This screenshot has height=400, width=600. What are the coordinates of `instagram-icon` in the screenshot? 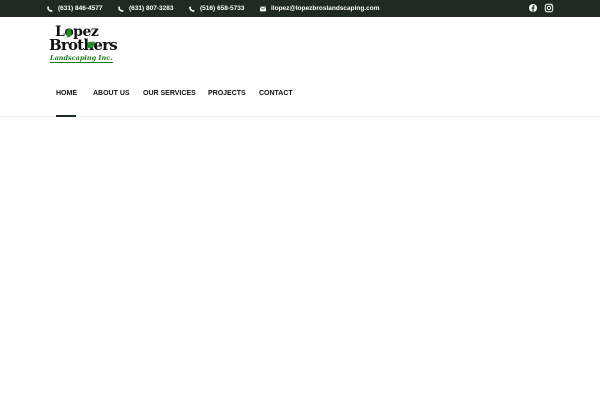 It's located at (549, 8).